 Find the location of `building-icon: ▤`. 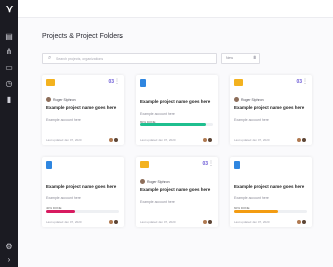

building-icon: ▤ is located at coordinates (9, 37).